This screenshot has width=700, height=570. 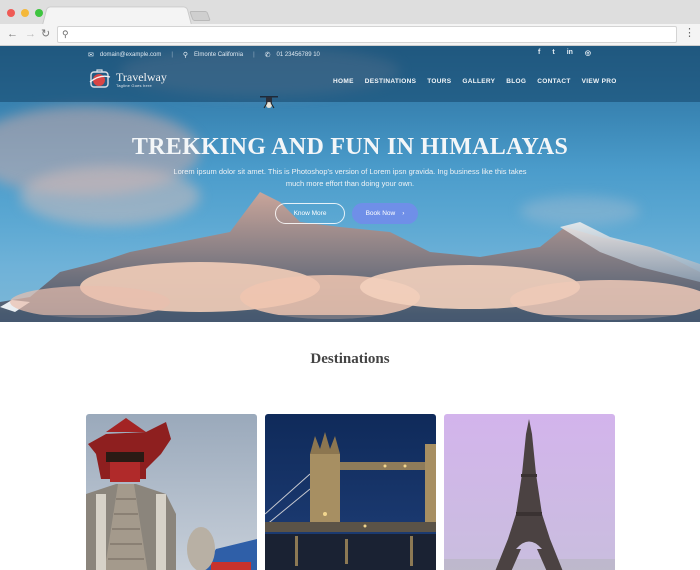 What do you see at coordinates (689, 33) in the screenshot?
I see `kebab-menu-icon: ⋮` at bounding box center [689, 33].